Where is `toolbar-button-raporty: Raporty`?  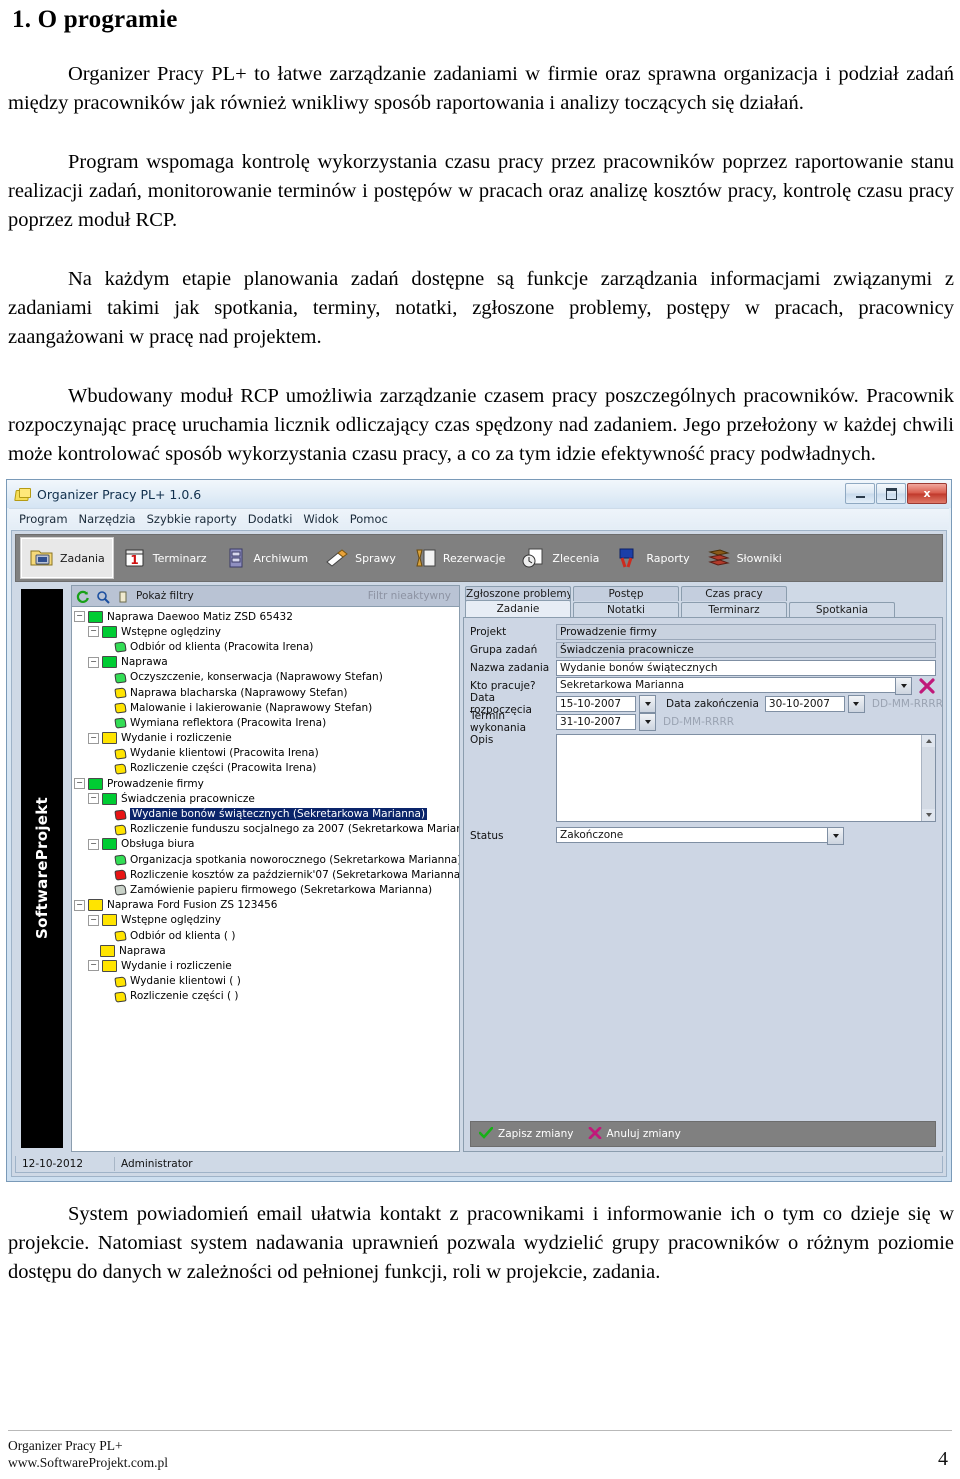
toolbar-button-raporty: Raporty is located at coordinates (652, 558).